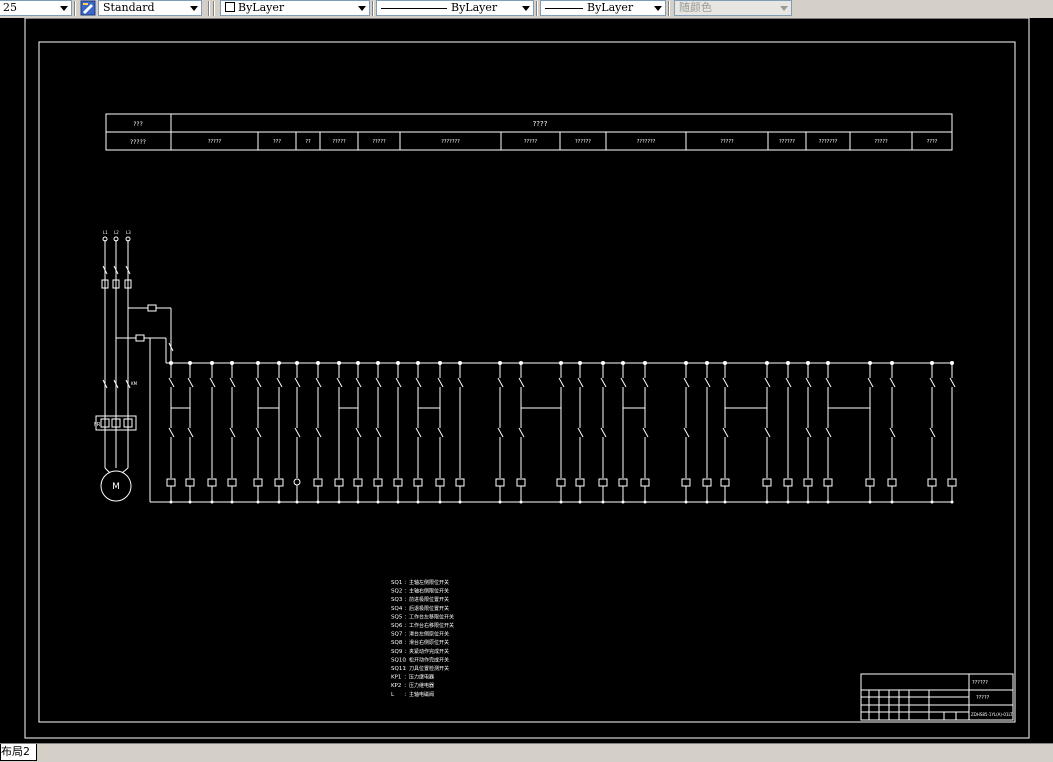 The image size is (1053, 762). I want to click on color-combo: ByLayer, so click(295, 8).